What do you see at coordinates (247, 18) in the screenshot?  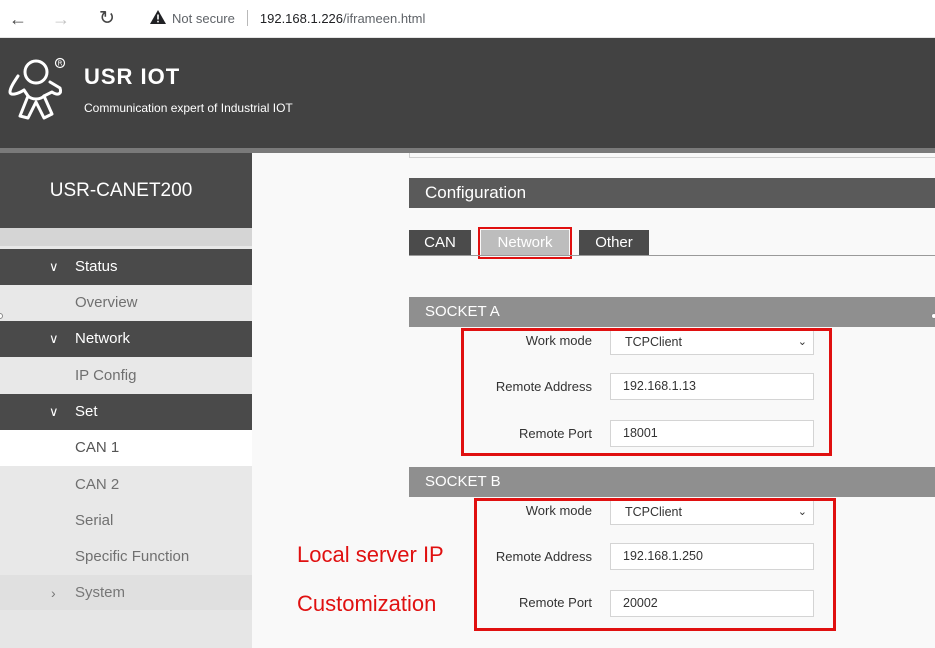 I see `address-divider` at bounding box center [247, 18].